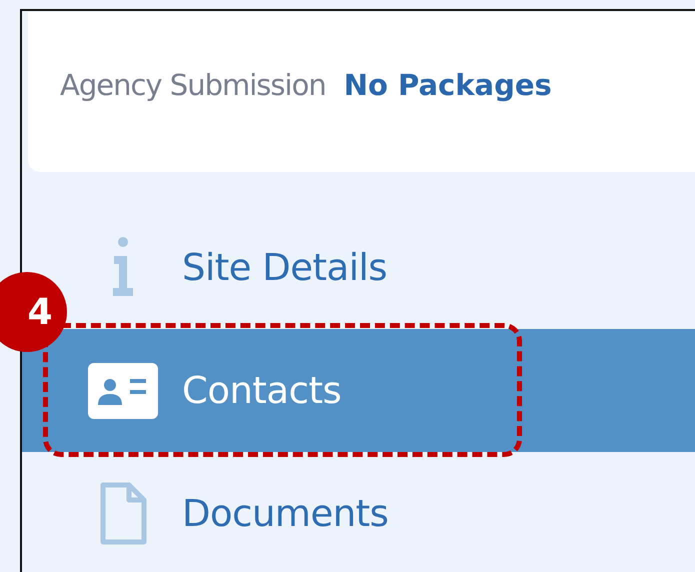 Image resolution: width=695 pixels, height=572 pixels. I want to click on header-label: Agency Submission, so click(193, 85).